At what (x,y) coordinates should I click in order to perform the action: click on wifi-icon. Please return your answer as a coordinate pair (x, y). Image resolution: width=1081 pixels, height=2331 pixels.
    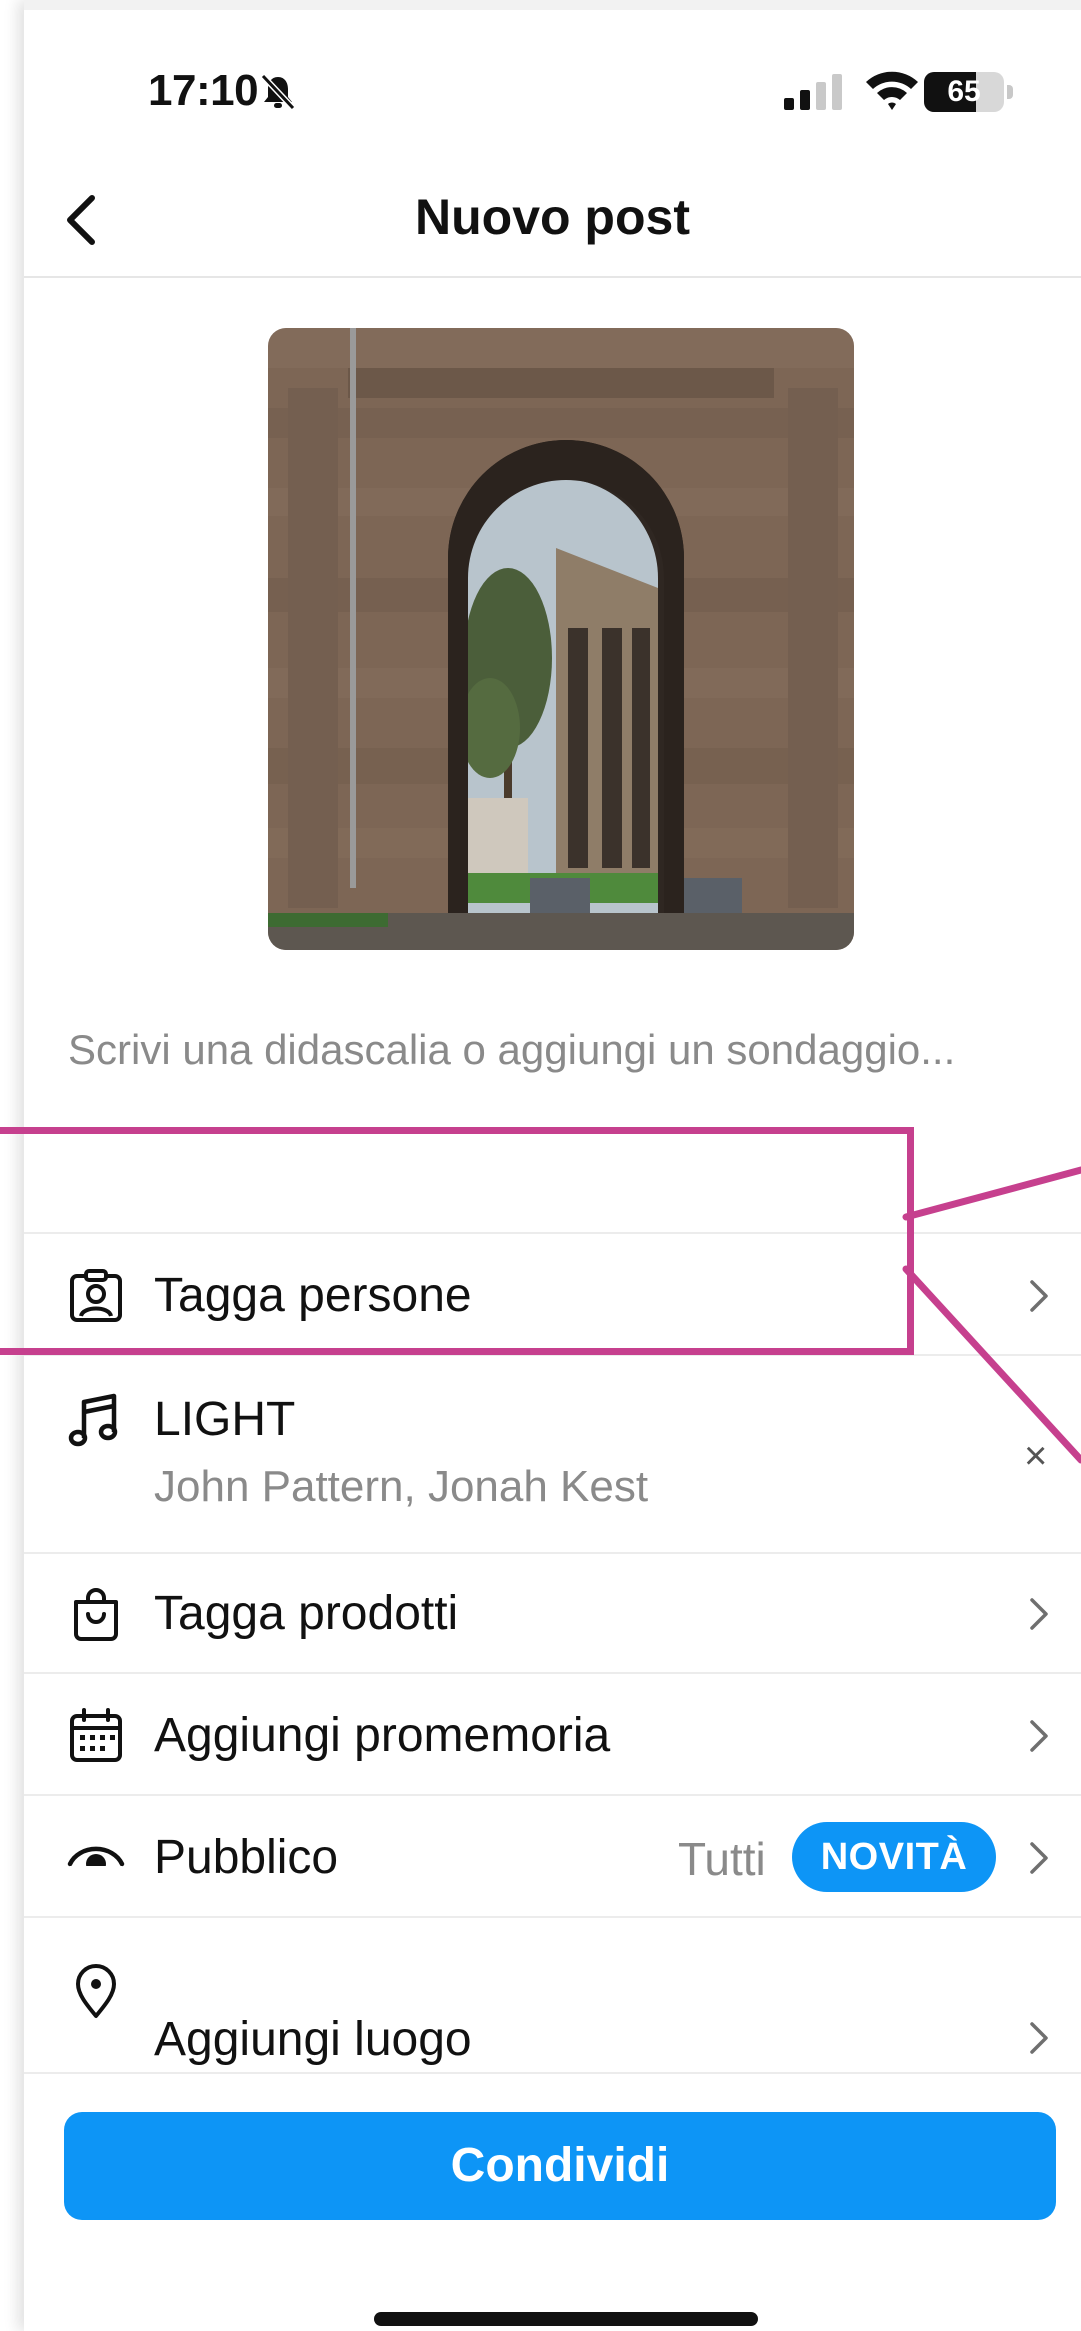
    Looking at the image, I should click on (892, 90).